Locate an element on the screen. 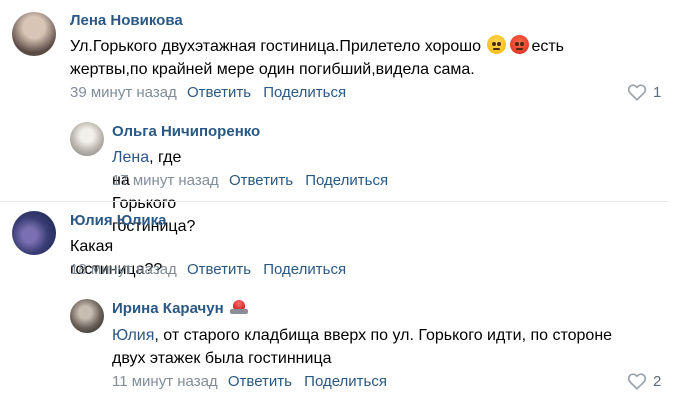 The width and height of the screenshot is (680, 400). comment-time: 18 минут назад is located at coordinates (123, 269).